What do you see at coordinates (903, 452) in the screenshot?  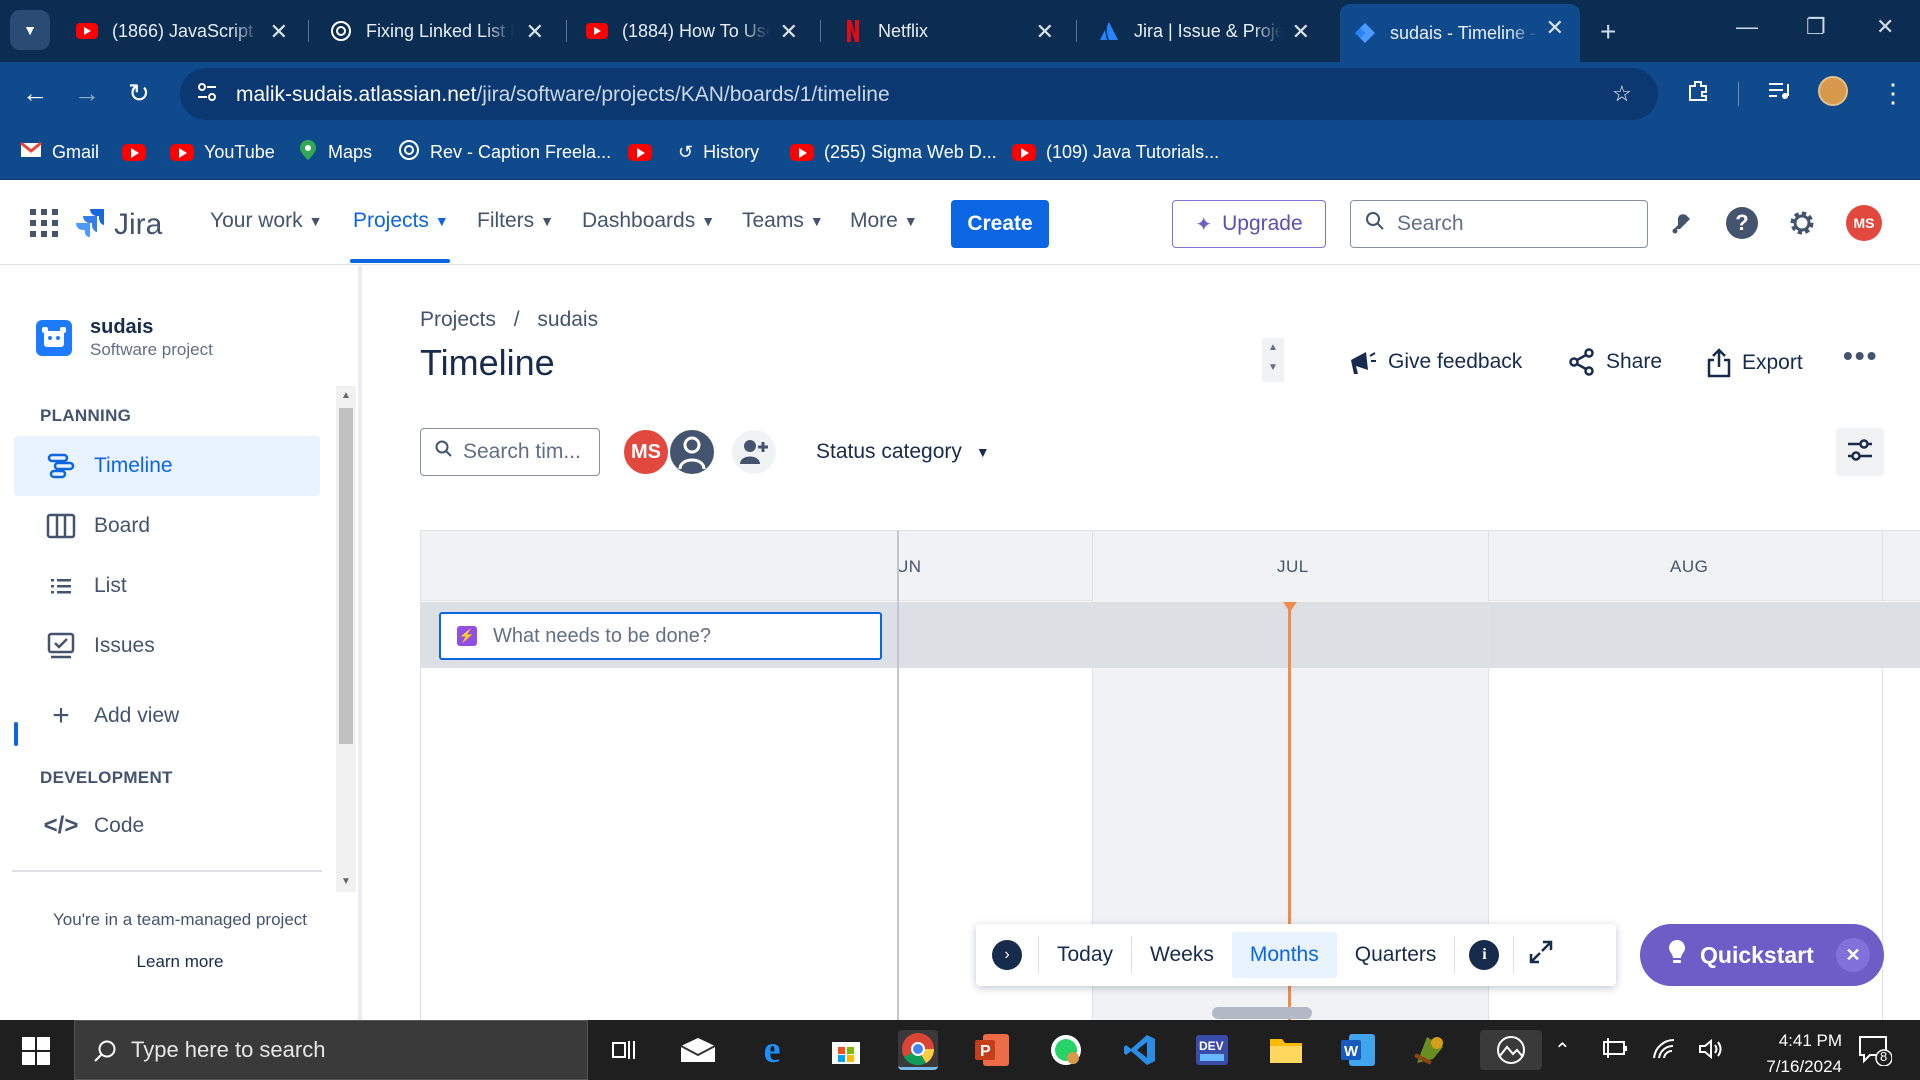 I see `status-category-dropdown: Status category ▼` at bounding box center [903, 452].